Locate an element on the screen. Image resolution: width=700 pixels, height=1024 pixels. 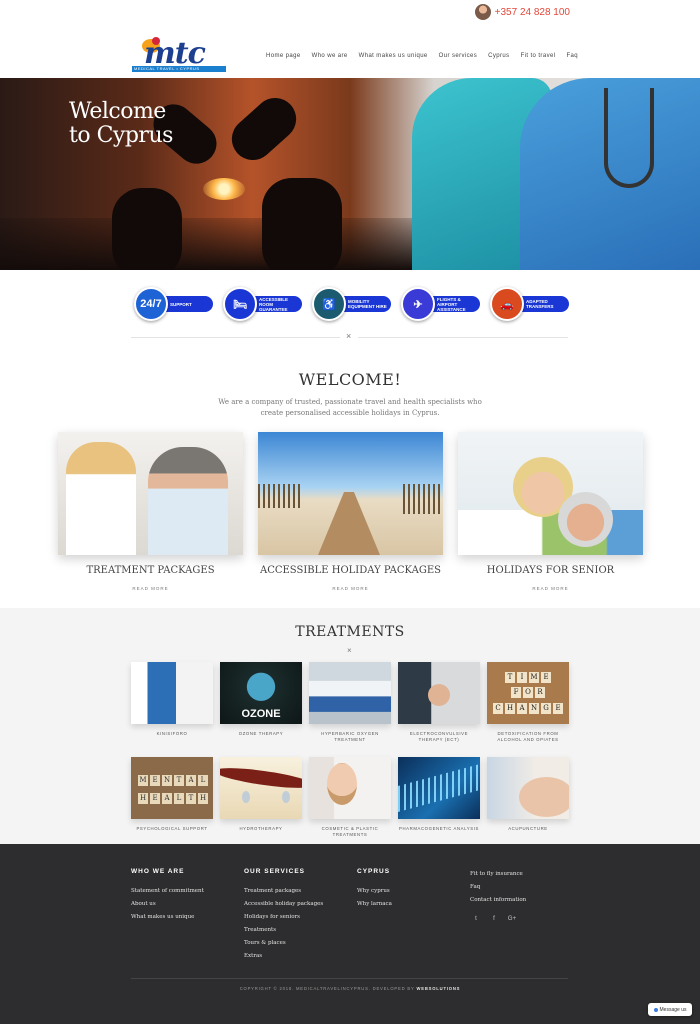
footer-link: Holidays for seniors is located at coordinates (283, 917).